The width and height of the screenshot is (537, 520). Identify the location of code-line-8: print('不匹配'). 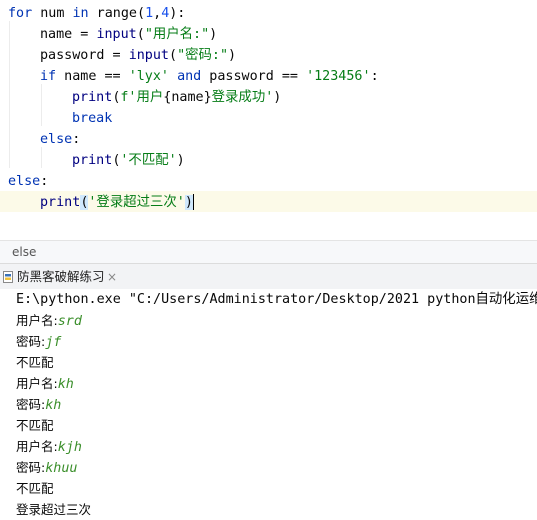
(128, 160).